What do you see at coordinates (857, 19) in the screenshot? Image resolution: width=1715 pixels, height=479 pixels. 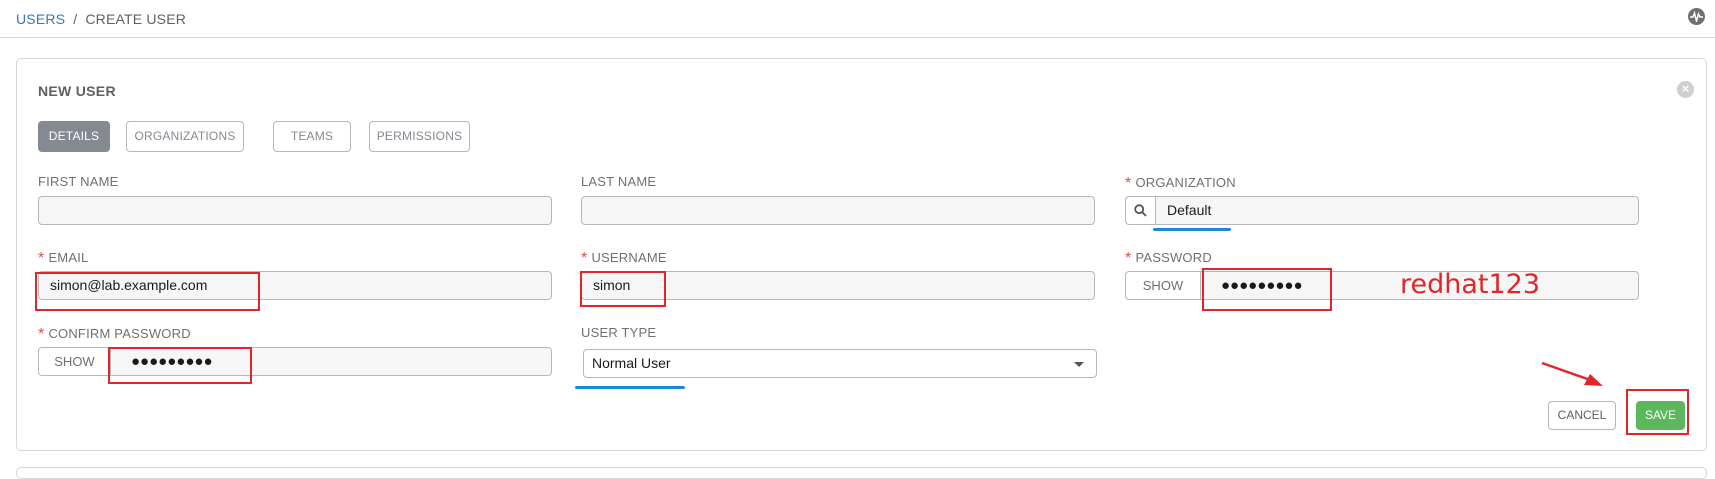 I see `top-bar: USERS / CREATE USER` at bounding box center [857, 19].